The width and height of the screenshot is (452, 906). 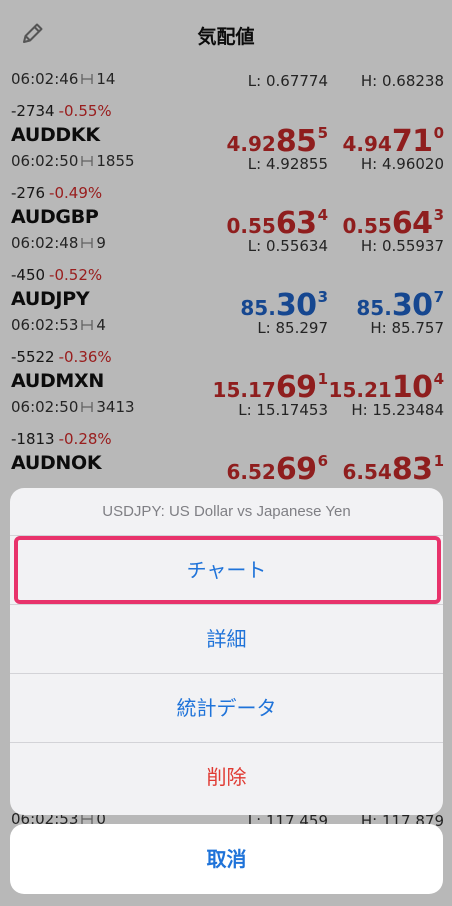 What do you see at coordinates (226, 777) in the screenshot?
I see `delete-button: 削除` at bounding box center [226, 777].